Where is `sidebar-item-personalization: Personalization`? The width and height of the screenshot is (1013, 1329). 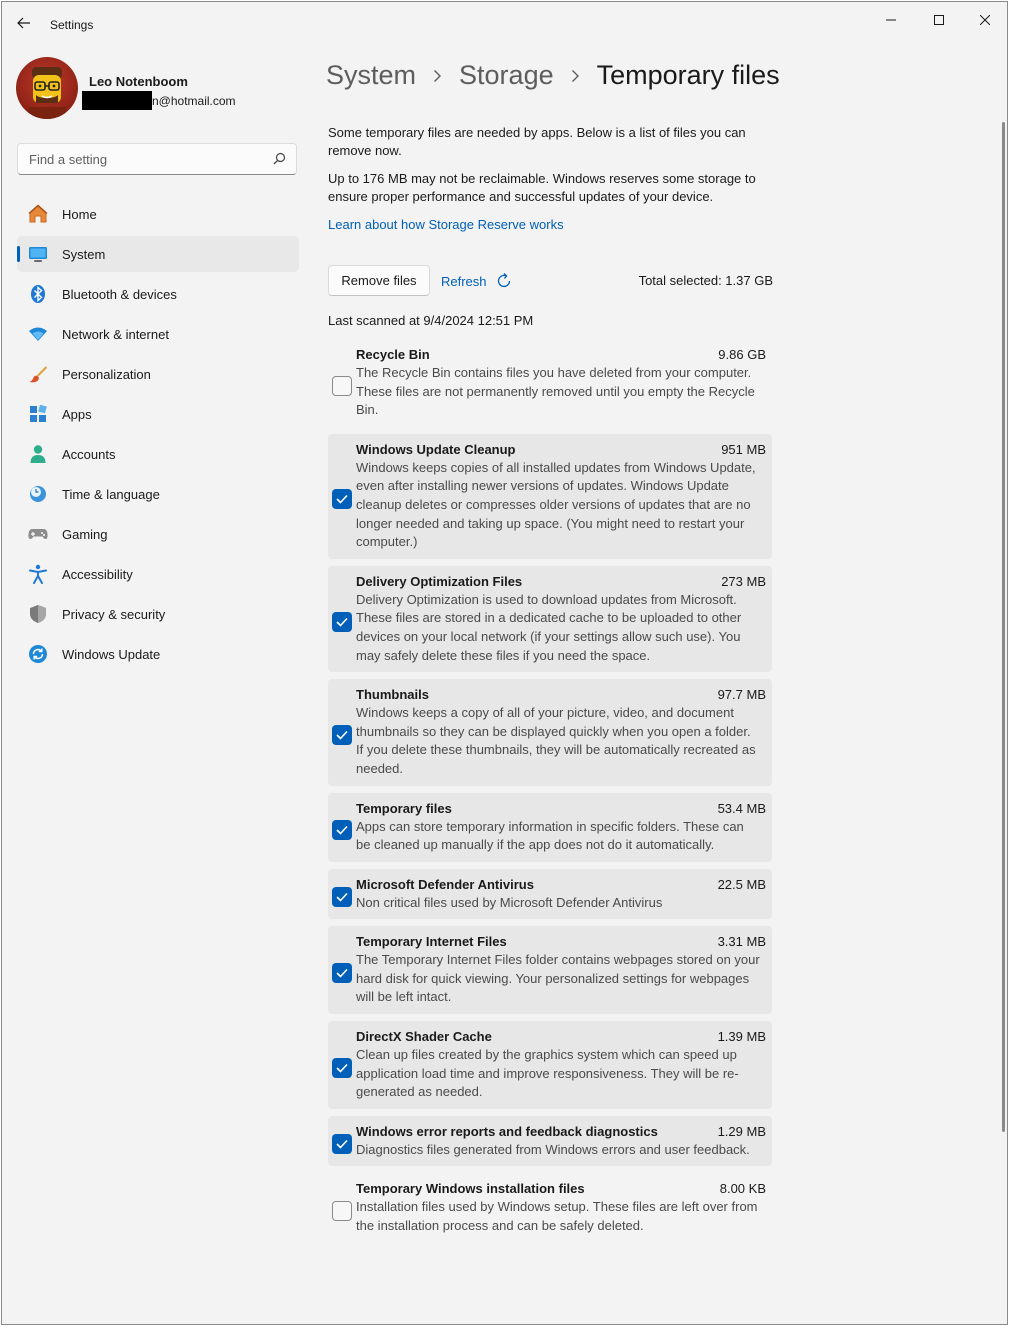 sidebar-item-personalization: Personalization is located at coordinates (158, 374).